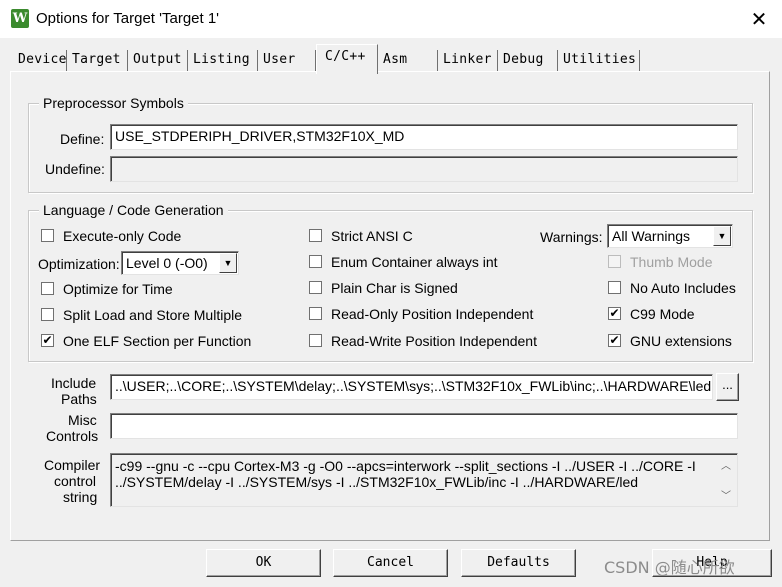 This screenshot has width=782, height=587. What do you see at coordinates (122, 236) in the screenshot?
I see `execute-only-label: Execute-only Code` at bounding box center [122, 236].